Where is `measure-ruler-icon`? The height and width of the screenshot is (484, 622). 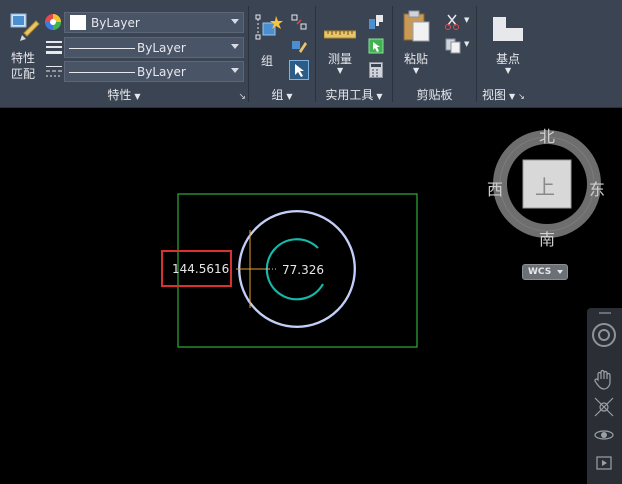 measure-ruler-icon is located at coordinates (340, 31).